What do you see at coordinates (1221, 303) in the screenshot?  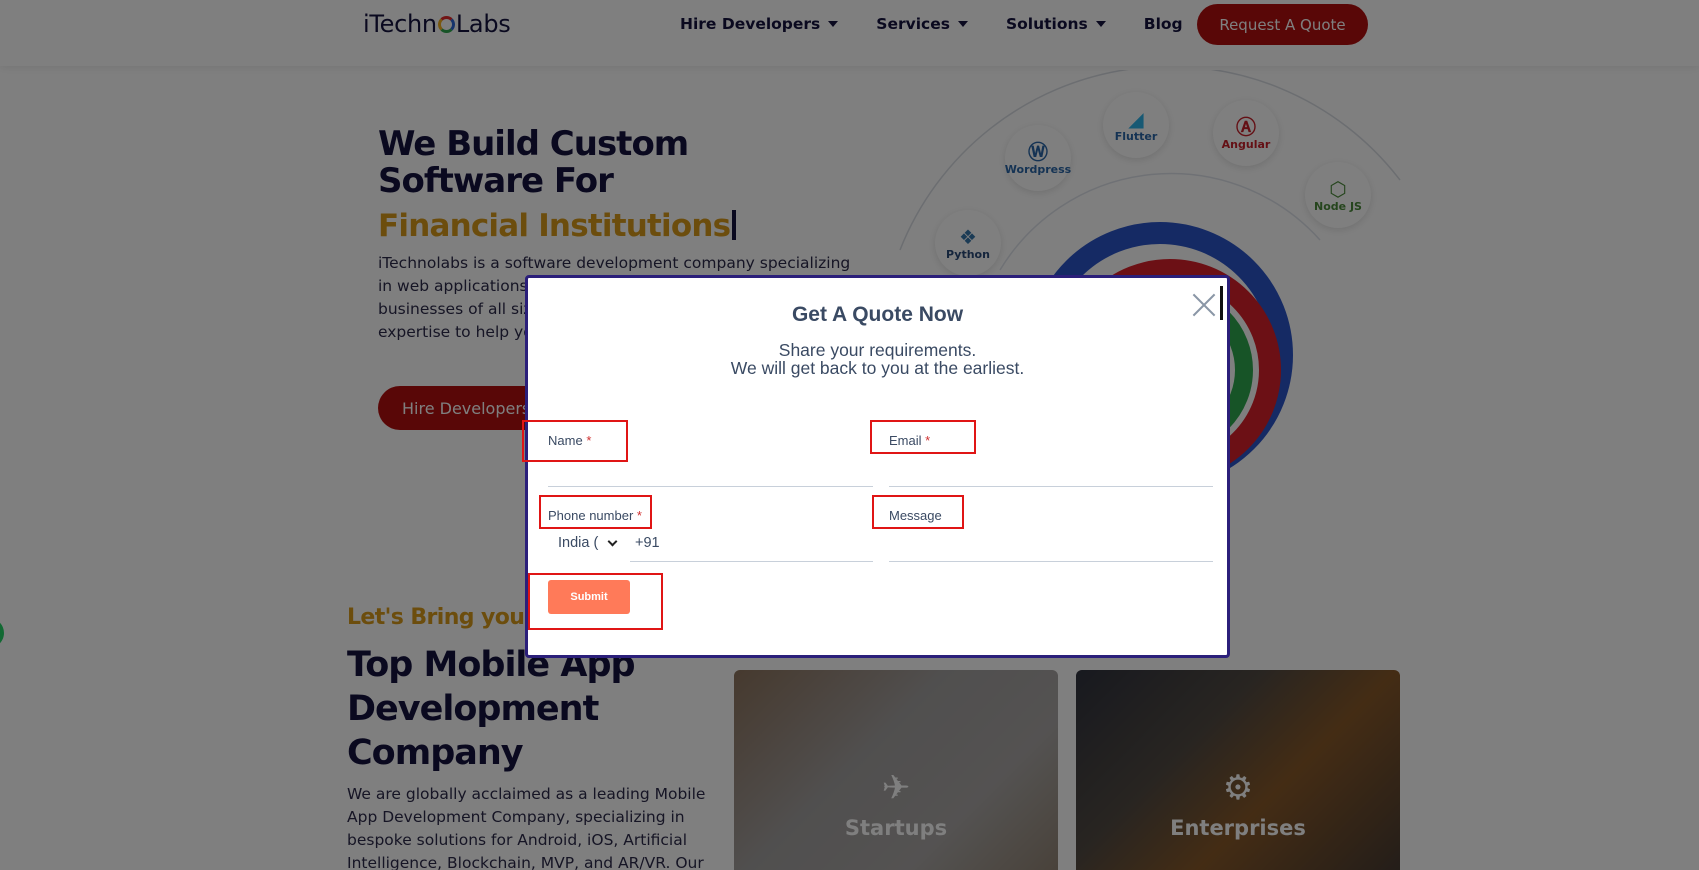 I see `text-cursor` at bounding box center [1221, 303].